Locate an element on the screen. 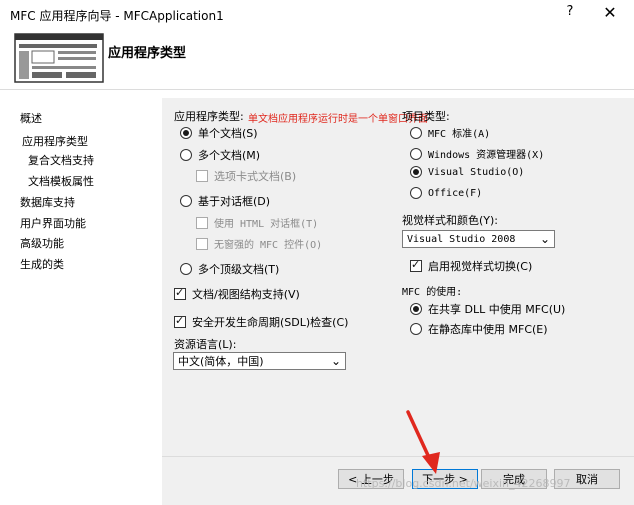 This screenshot has width=634, height=505. radio-windows-explorer: Windows 资源管理器(X) is located at coordinates (477, 153).